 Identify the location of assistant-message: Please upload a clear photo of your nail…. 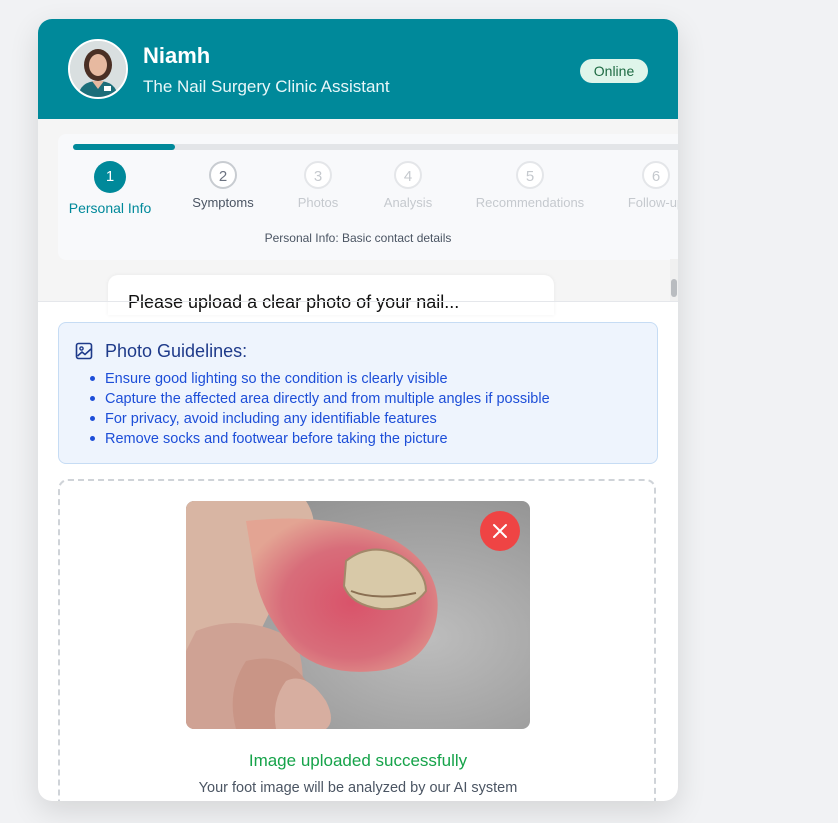
(331, 295).